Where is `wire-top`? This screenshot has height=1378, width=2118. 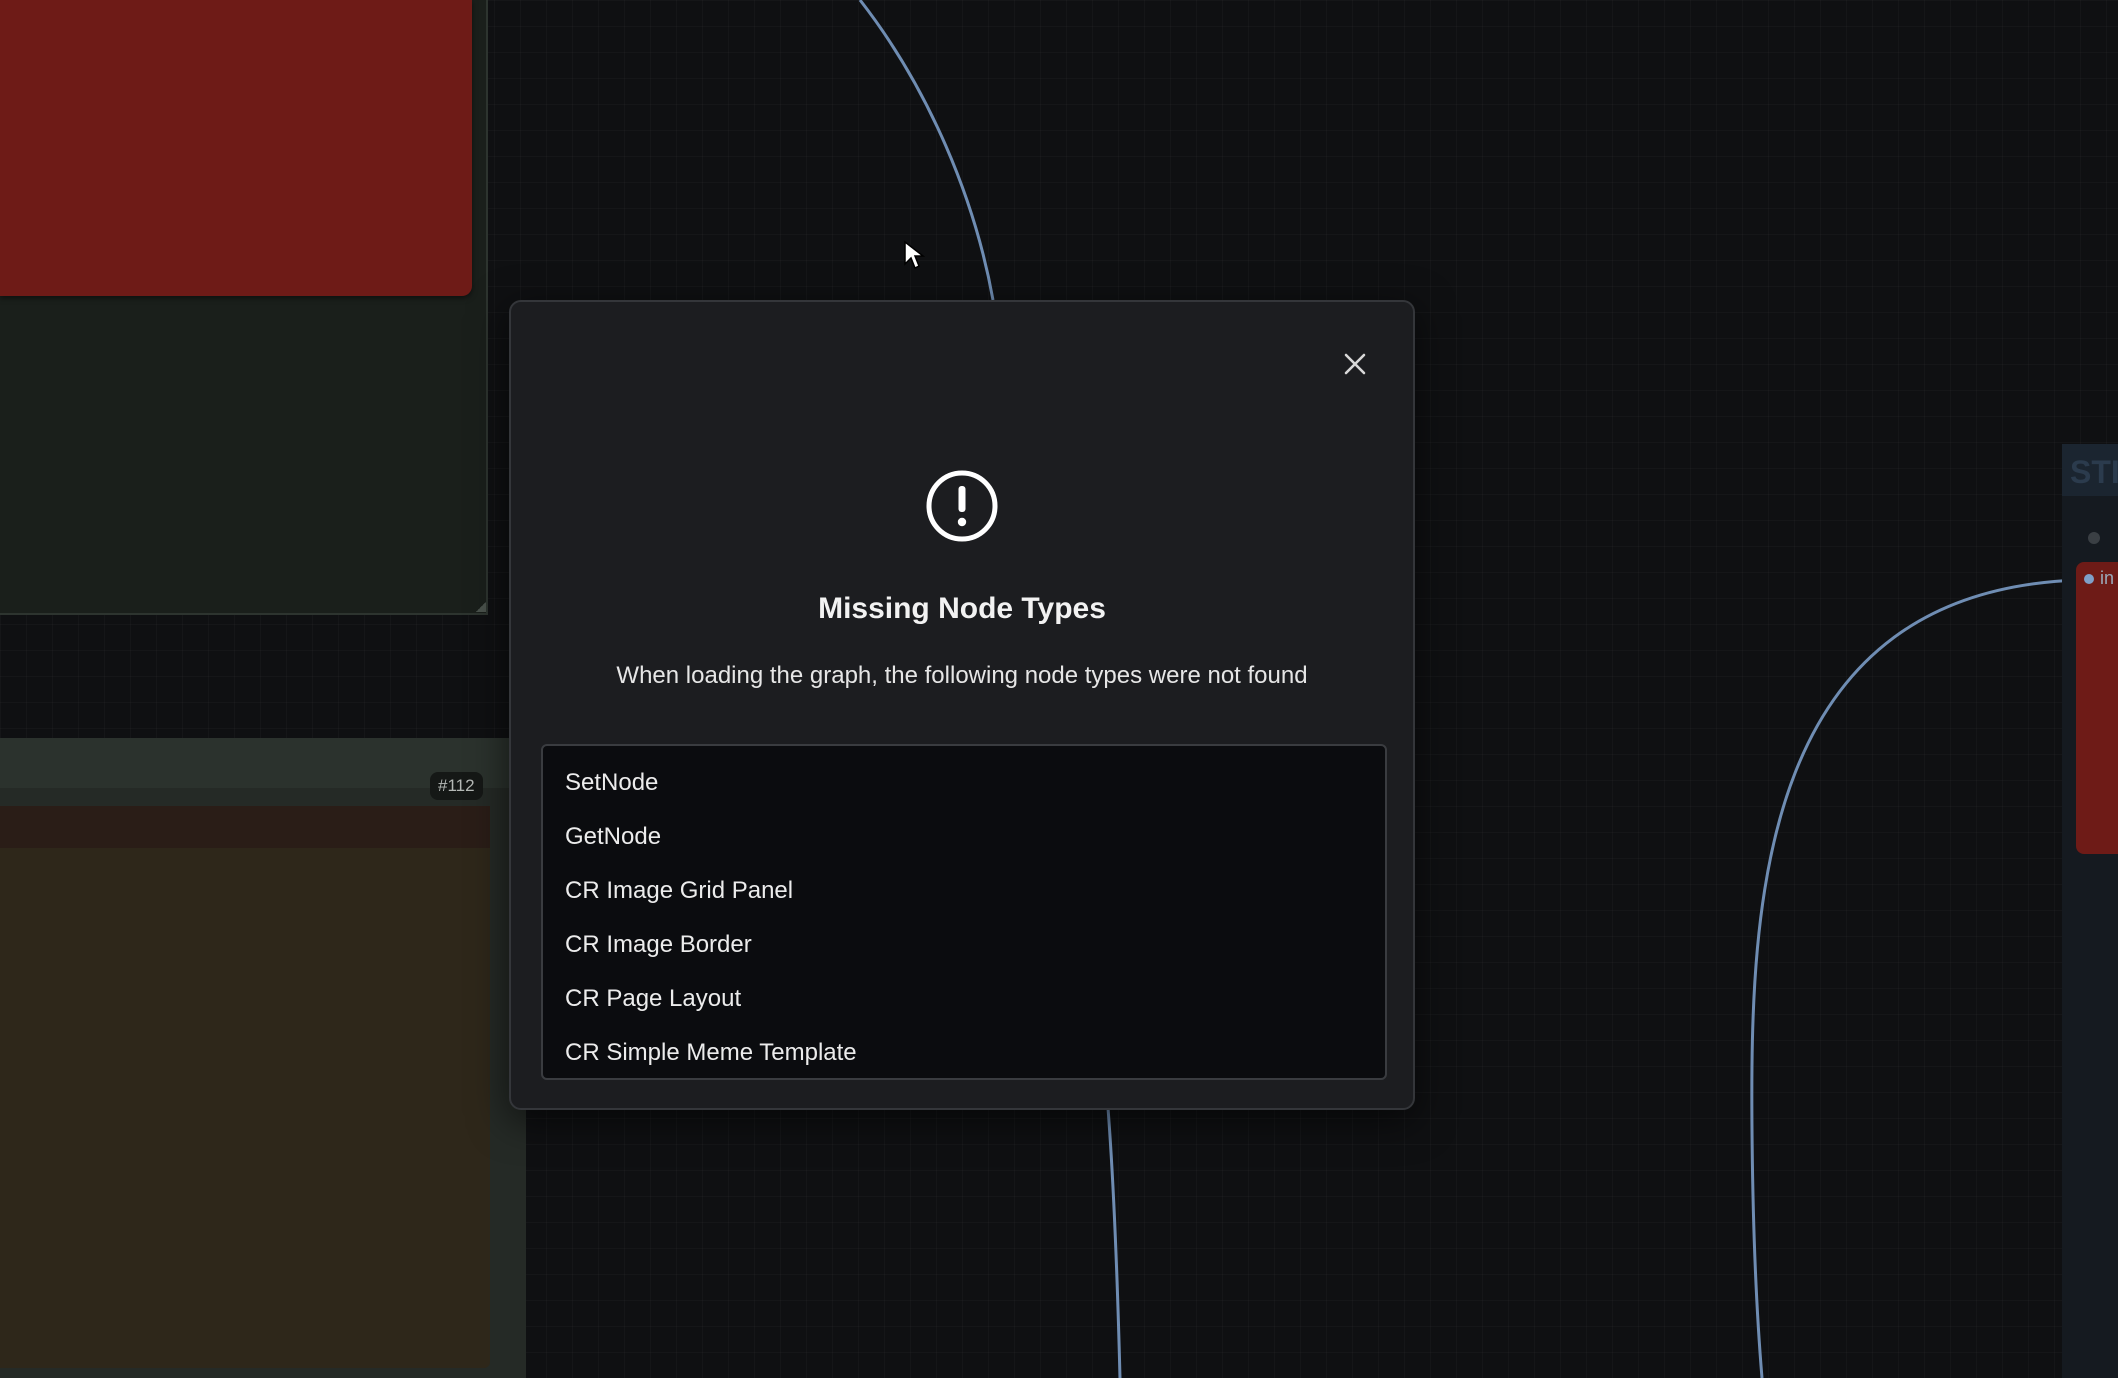
wire-top is located at coordinates (926, 150).